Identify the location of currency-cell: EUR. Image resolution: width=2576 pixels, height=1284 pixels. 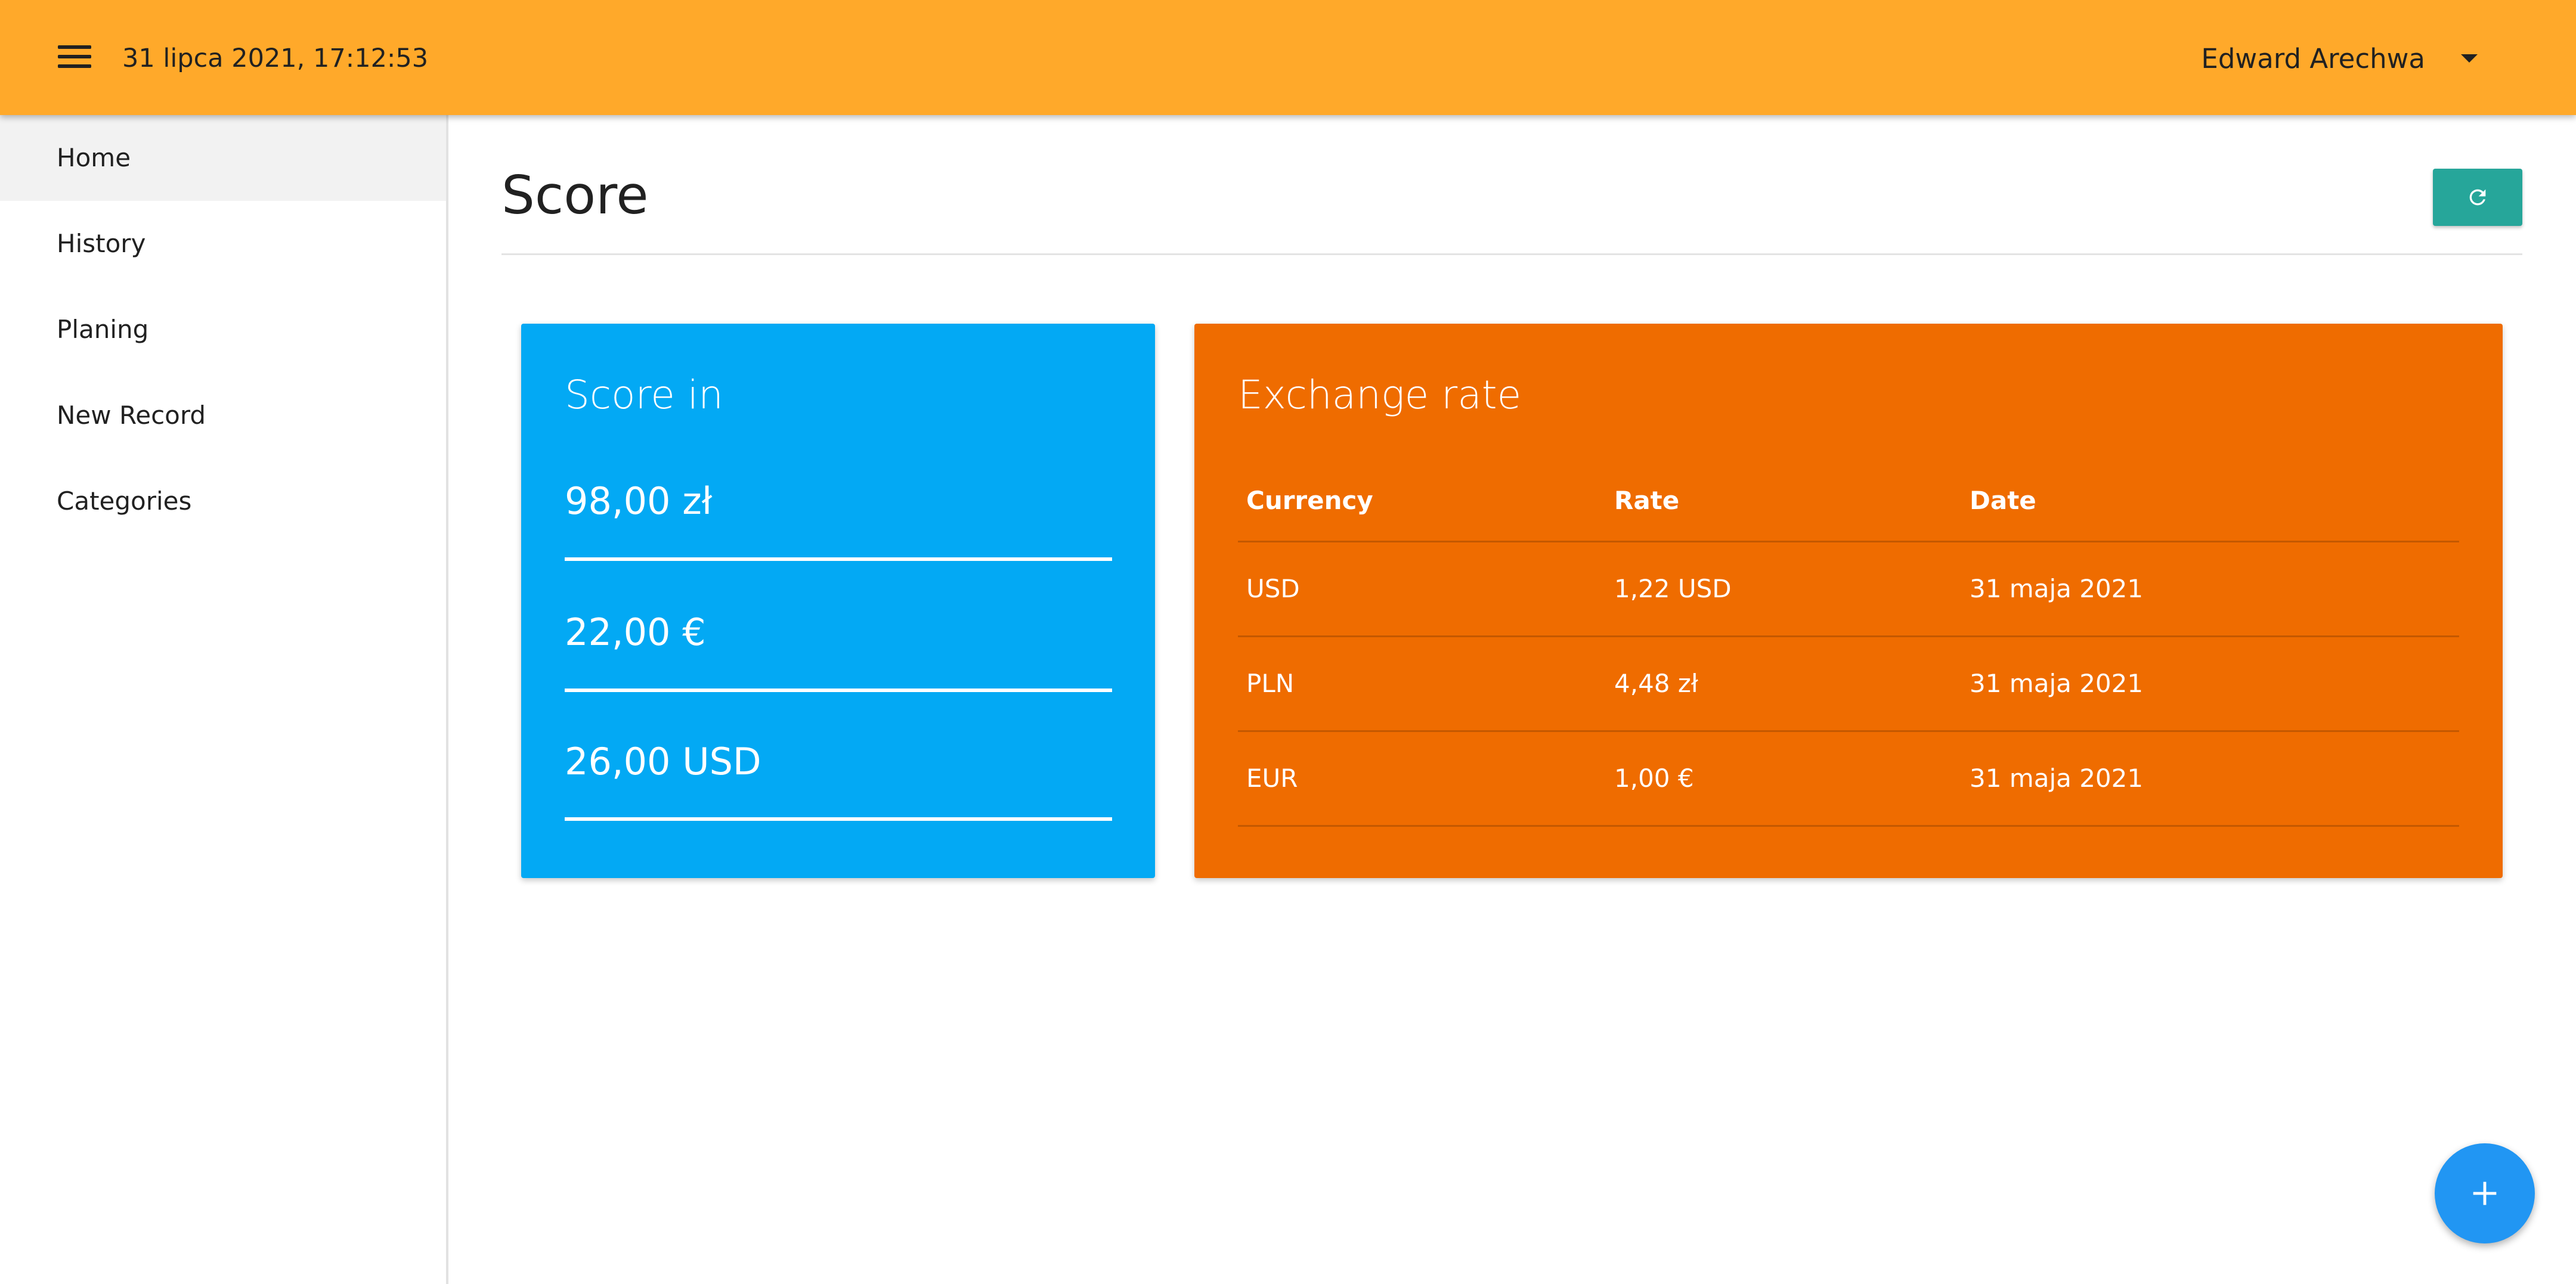
(1422, 779).